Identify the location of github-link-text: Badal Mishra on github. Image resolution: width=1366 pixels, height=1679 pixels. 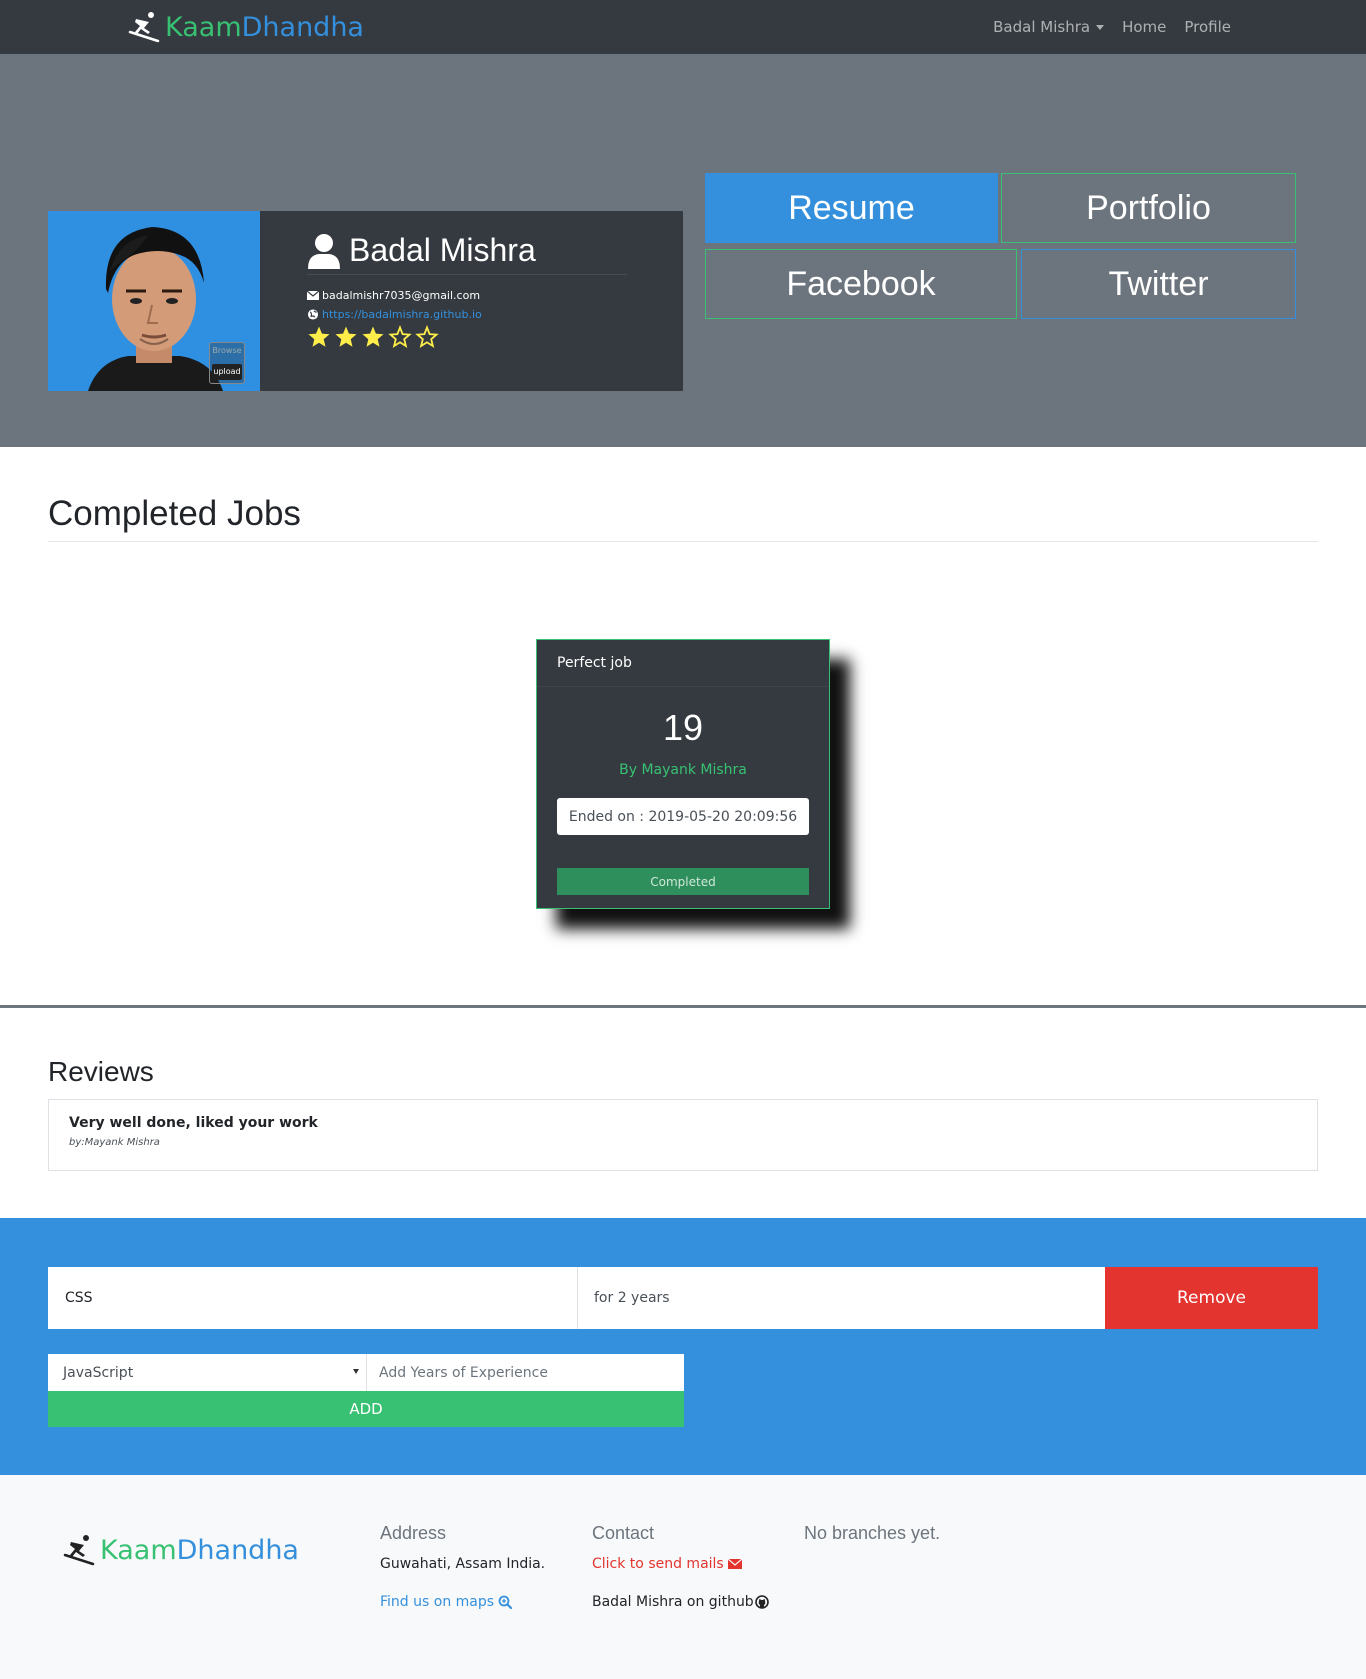
(673, 1602).